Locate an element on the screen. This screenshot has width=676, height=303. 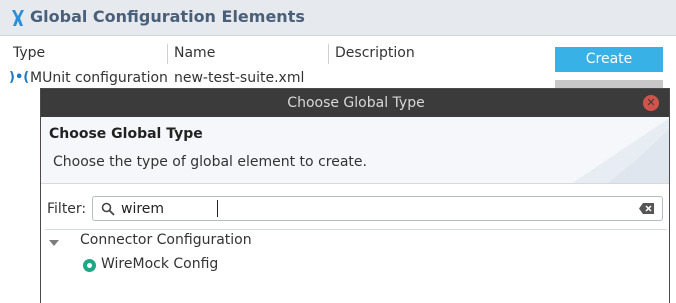
dialog-window-title: Choose Global Type is located at coordinates (356, 103).